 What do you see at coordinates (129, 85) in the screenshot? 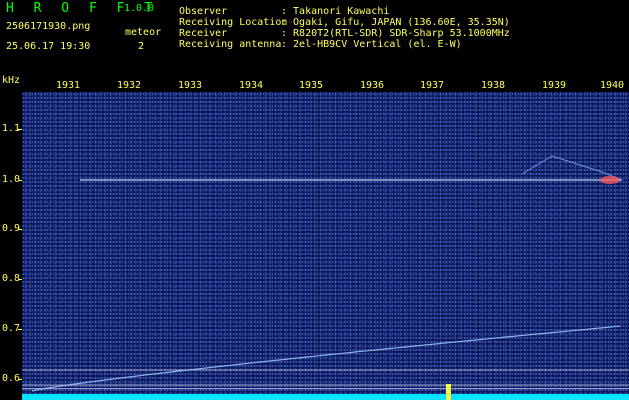
I see `x-tick-label: 1932` at bounding box center [129, 85].